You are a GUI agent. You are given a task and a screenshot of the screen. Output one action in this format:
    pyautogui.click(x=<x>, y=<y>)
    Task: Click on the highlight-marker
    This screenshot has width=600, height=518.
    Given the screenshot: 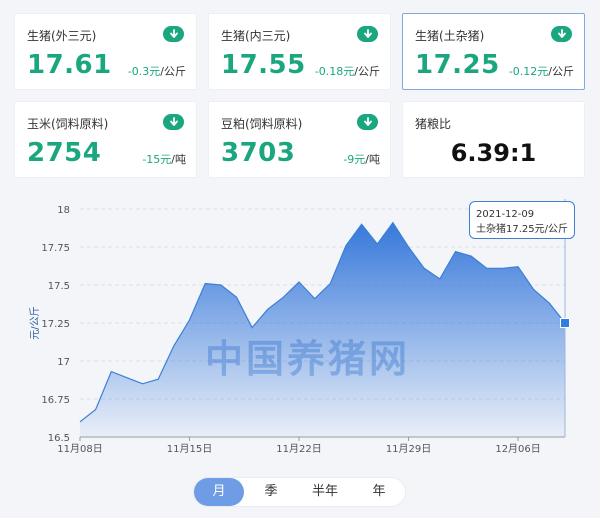 What is the action you would take?
    pyautogui.click(x=565, y=323)
    